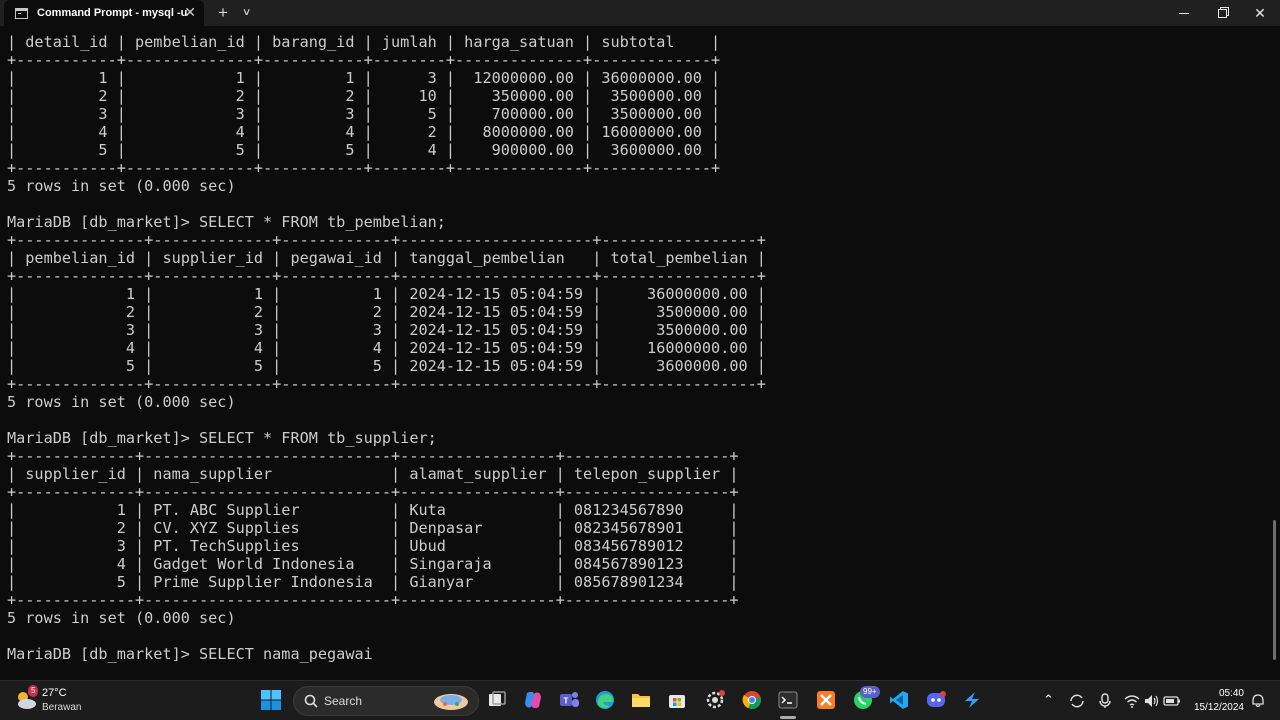 The width and height of the screenshot is (1280, 720). I want to click on whatsapp-badge: 99+, so click(870, 692).